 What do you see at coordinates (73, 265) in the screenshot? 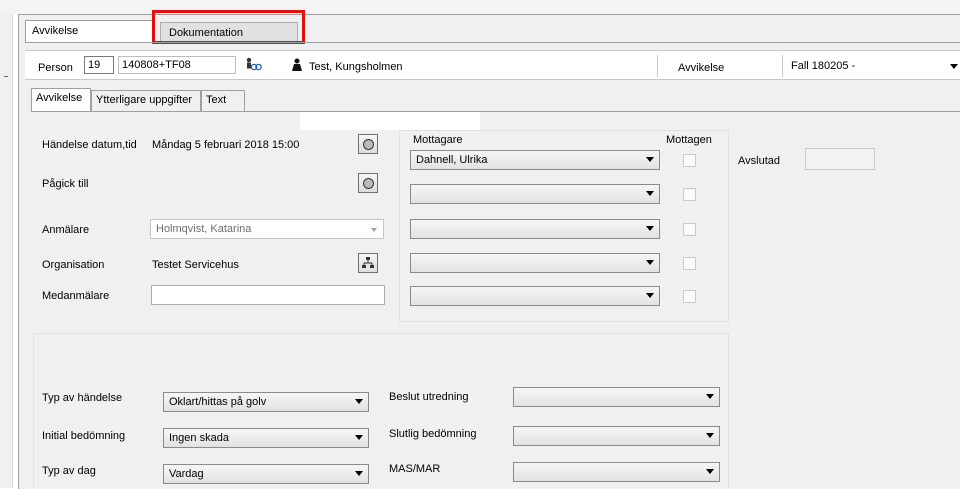
I see `organisation-label: Organisation` at bounding box center [73, 265].